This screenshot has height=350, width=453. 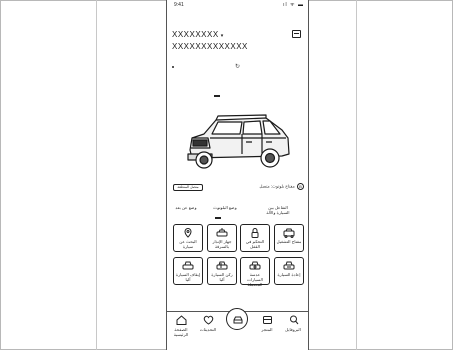 What do you see at coordinates (222, 271) in the screenshot?
I see `tile-auto-park: ركن السيارة آليا` at bounding box center [222, 271].